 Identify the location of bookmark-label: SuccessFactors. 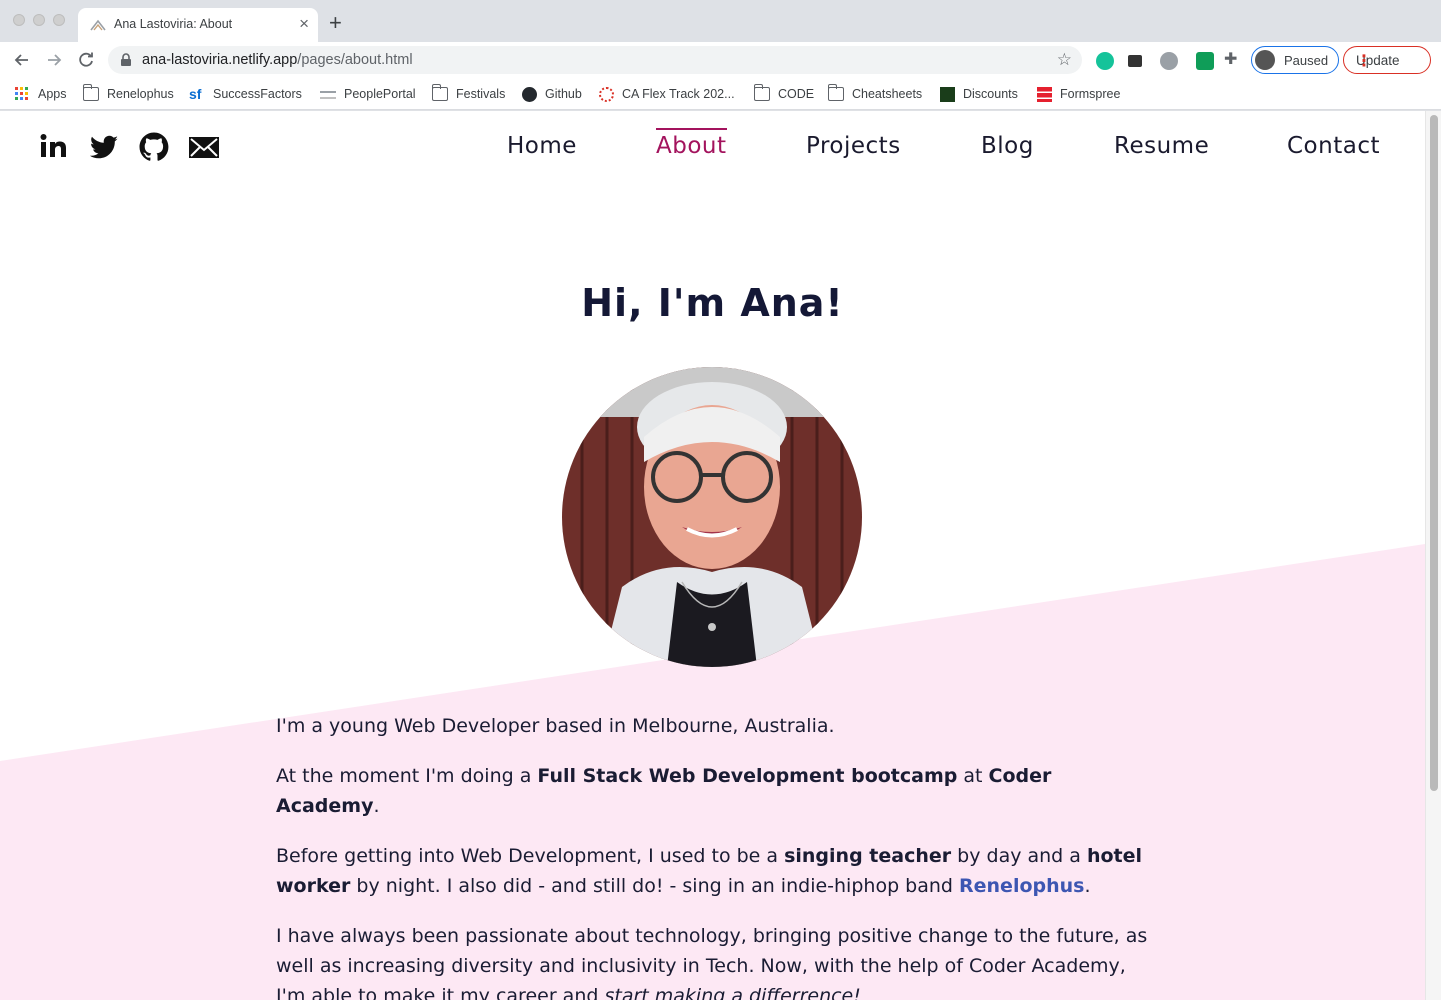
(257, 94).